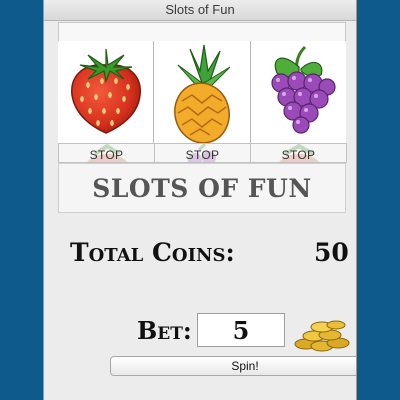 The height and width of the screenshot is (400, 400). I want to click on stop-button-3: STOP, so click(298, 153).